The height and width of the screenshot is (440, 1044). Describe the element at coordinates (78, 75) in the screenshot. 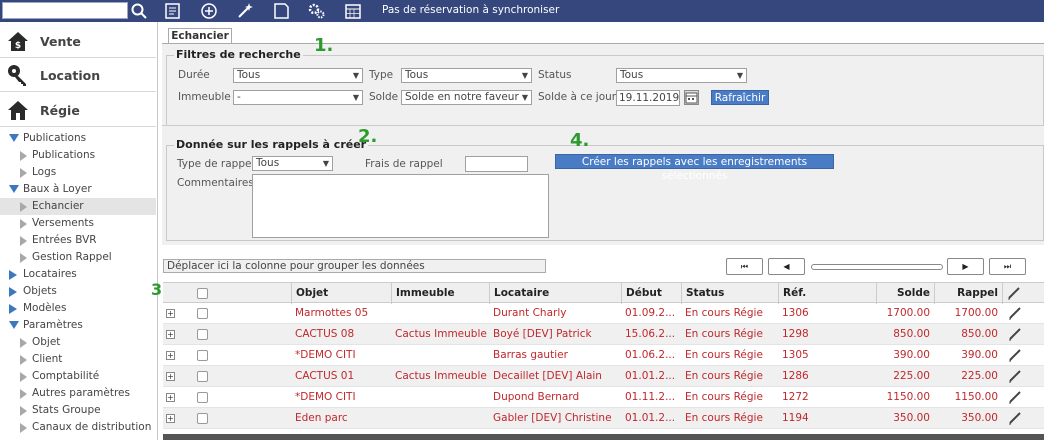

I see `sidebar-item-location: Location` at that location.